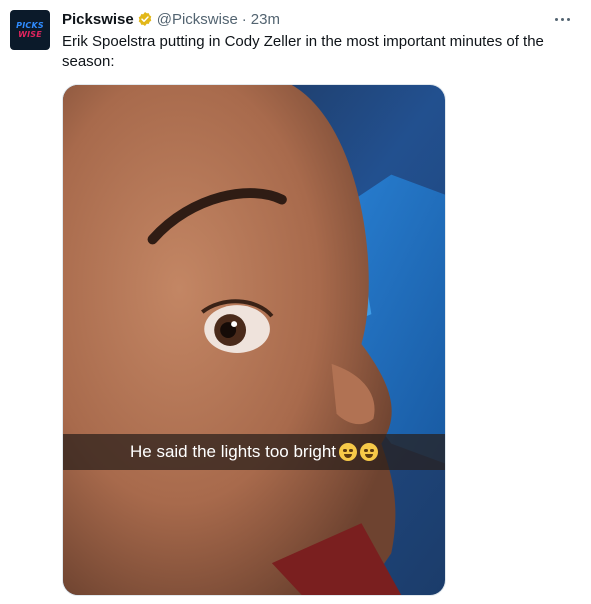  I want to click on tweet-timestamp: 23m, so click(265, 19).